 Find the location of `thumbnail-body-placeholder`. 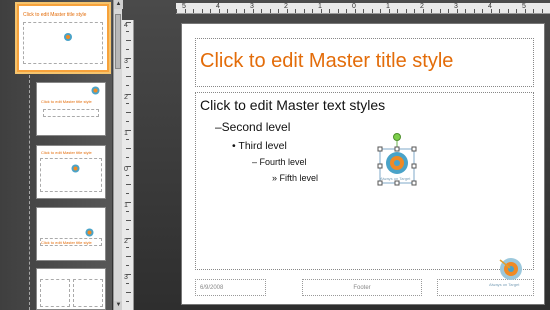

thumbnail-body-placeholder is located at coordinates (63, 43).